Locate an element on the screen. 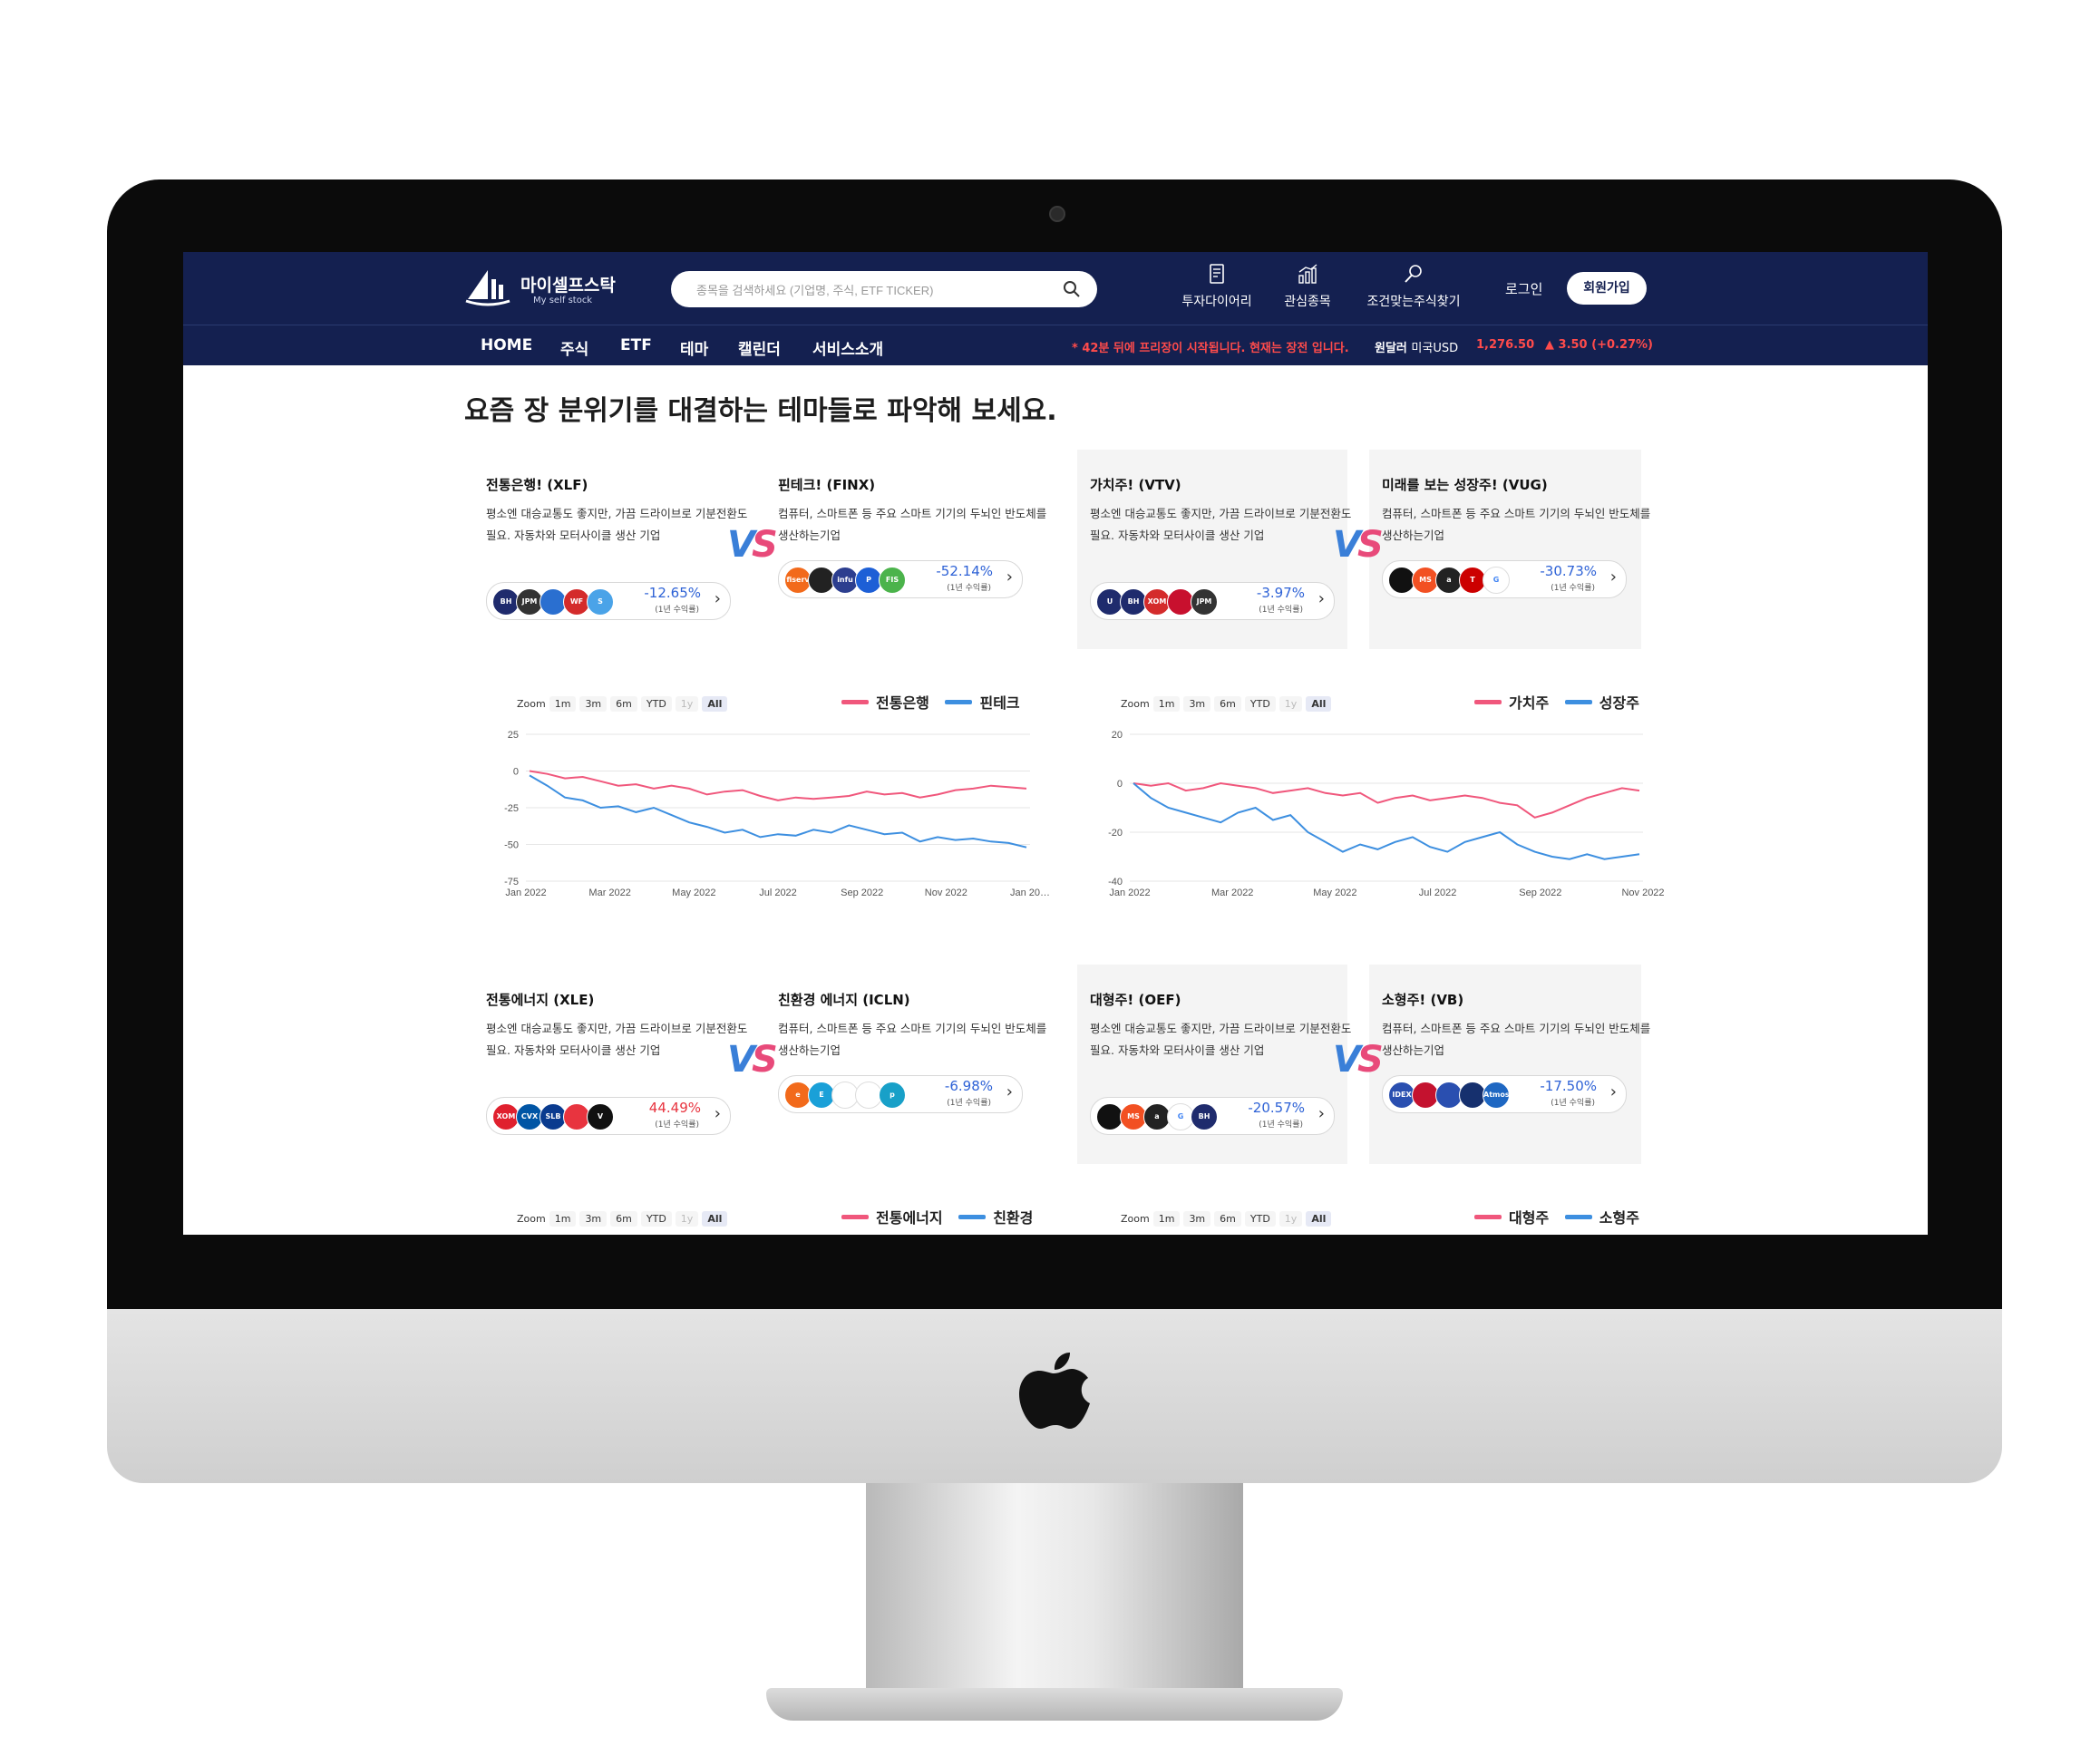 The width and height of the screenshot is (2100, 1746). company-logos: MS a T G is located at coordinates (1449, 580).